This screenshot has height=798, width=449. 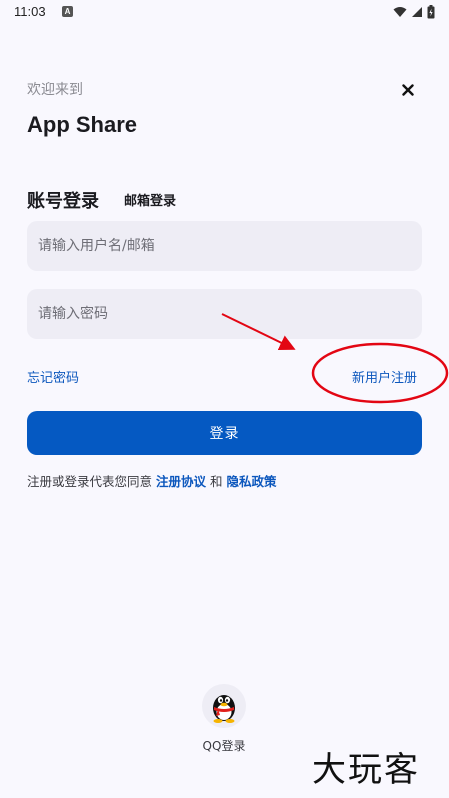 I want to click on password-input, so click(x=224, y=314).